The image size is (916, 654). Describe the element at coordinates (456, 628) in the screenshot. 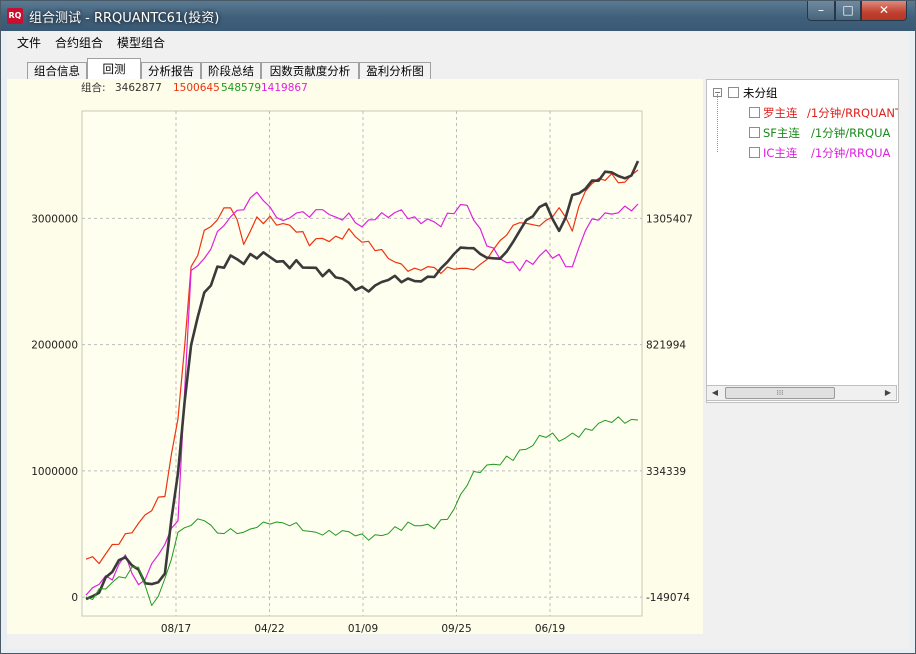

I see `x-tick-label: 09/25` at that location.